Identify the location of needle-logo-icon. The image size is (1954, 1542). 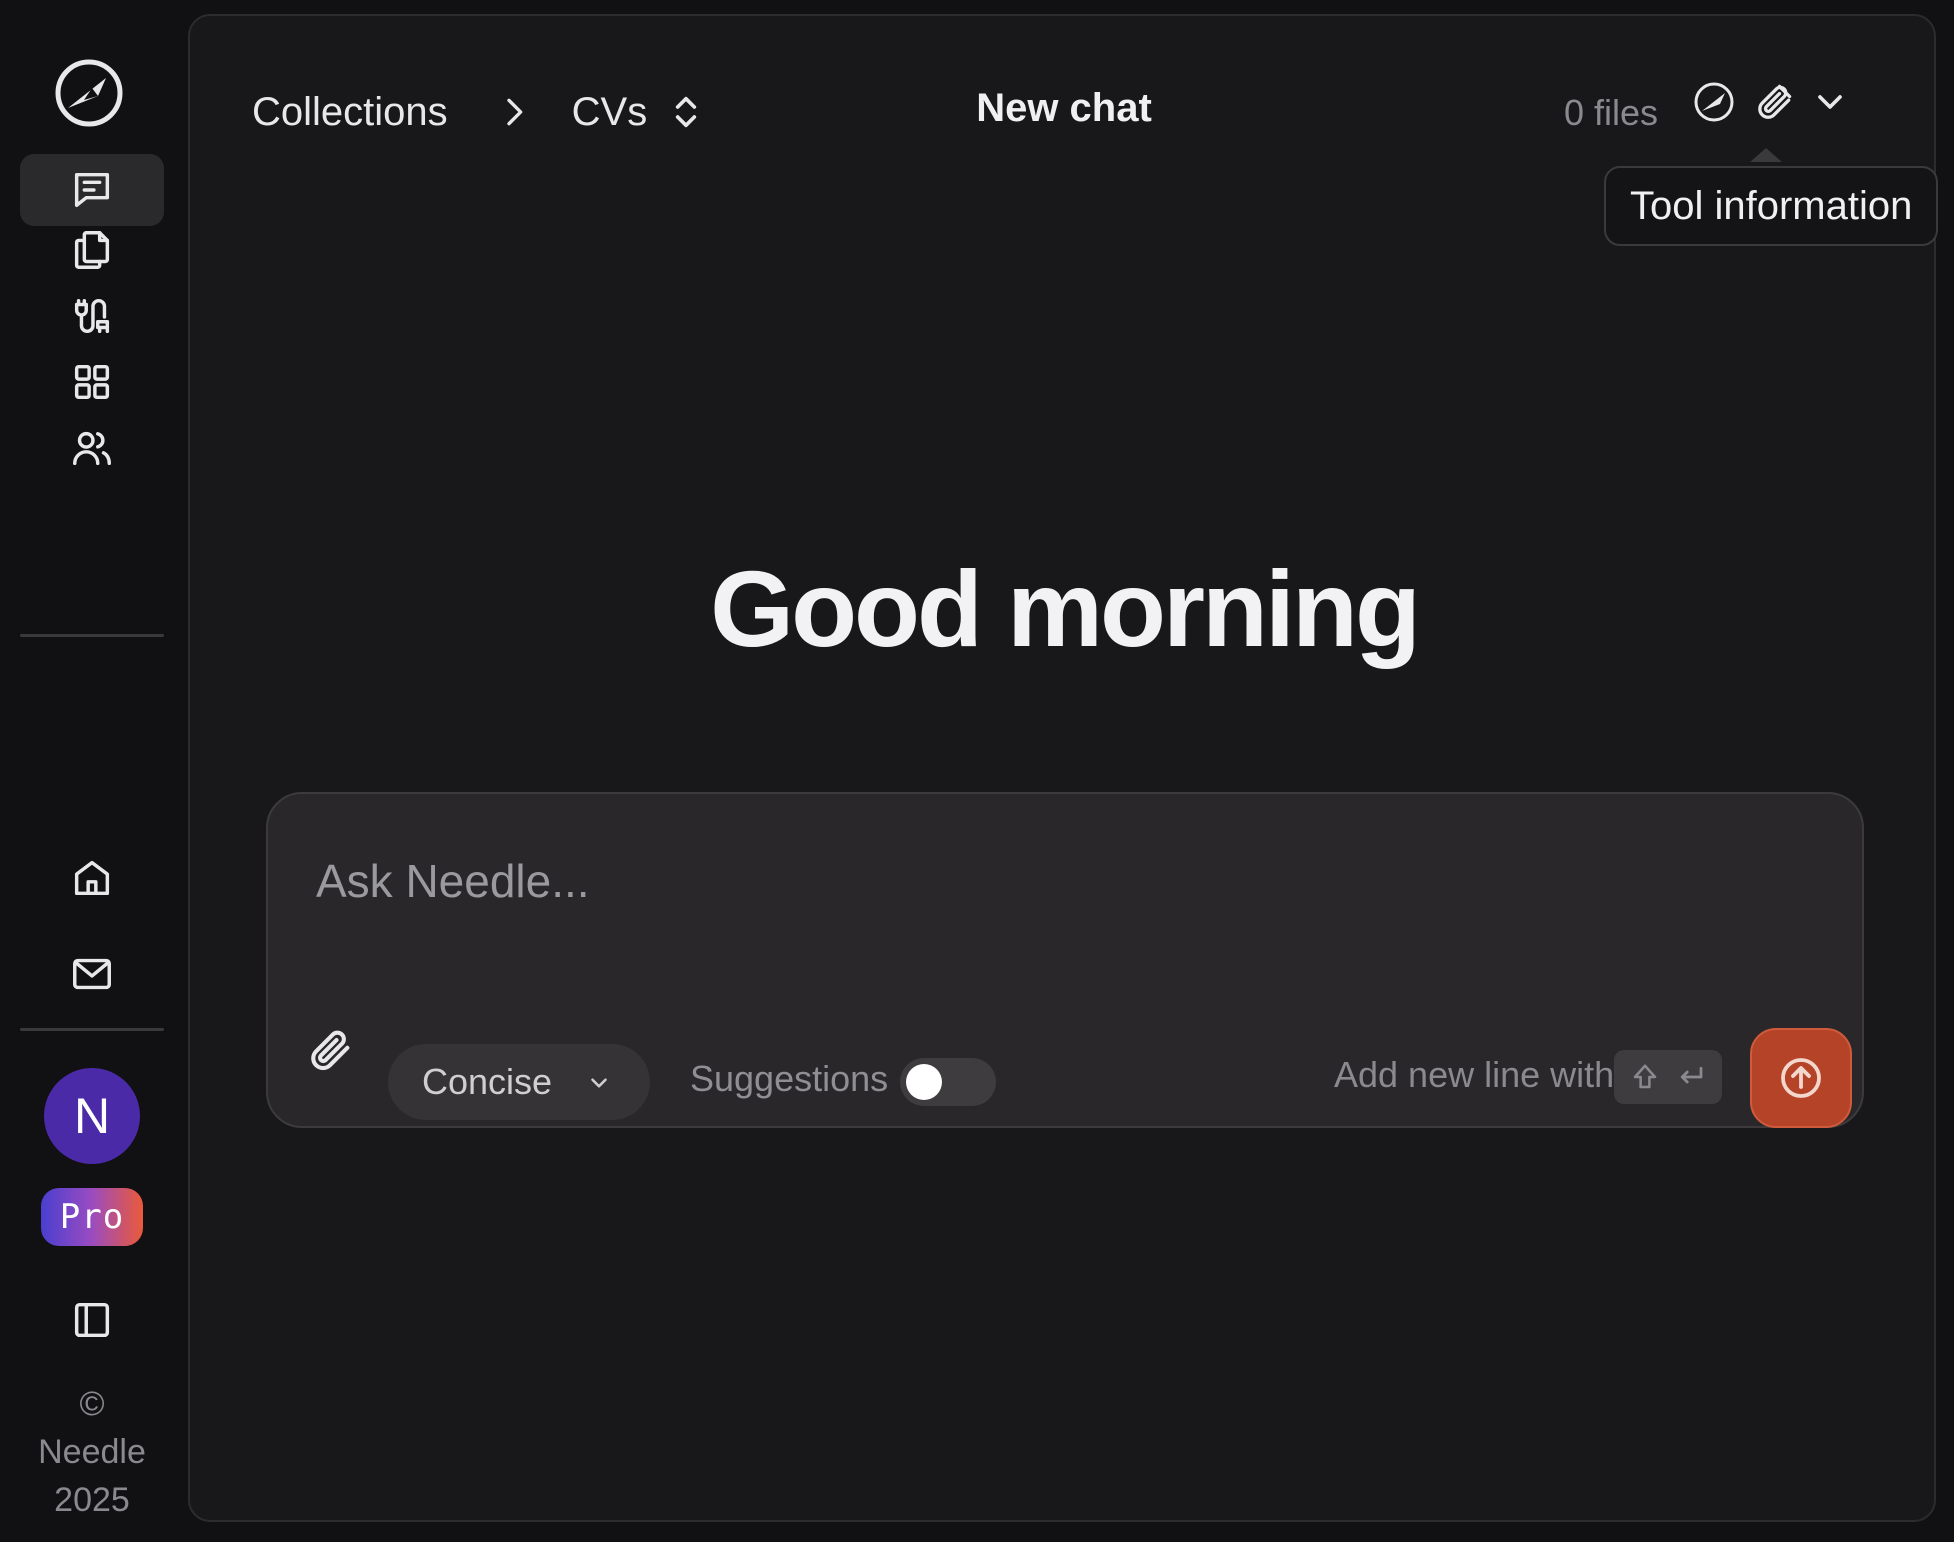
(89, 93).